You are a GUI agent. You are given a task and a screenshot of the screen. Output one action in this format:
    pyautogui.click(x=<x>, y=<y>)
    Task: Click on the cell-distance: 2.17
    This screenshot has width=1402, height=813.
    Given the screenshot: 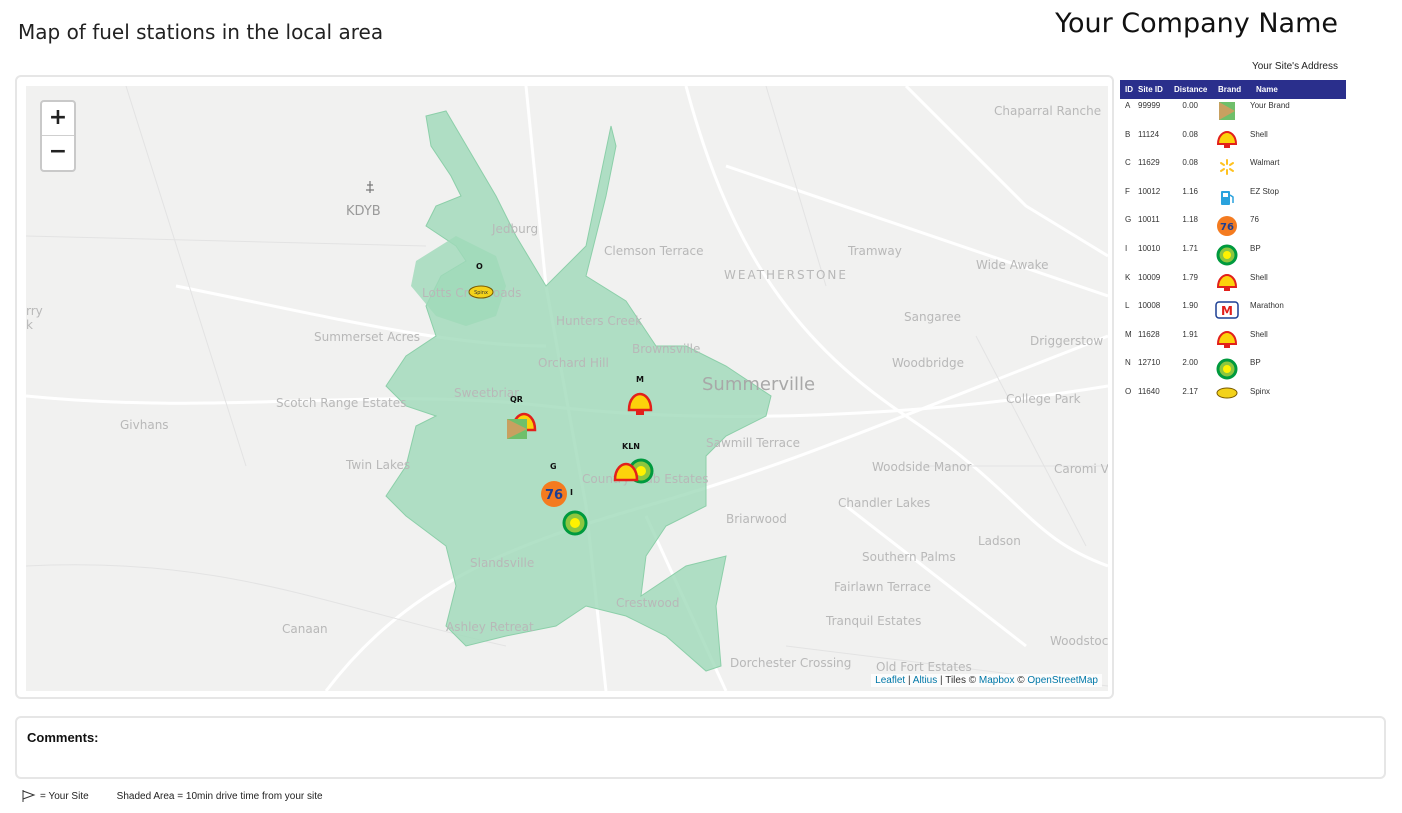 What is the action you would take?
    pyautogui.click(x=1190, y=391)
    